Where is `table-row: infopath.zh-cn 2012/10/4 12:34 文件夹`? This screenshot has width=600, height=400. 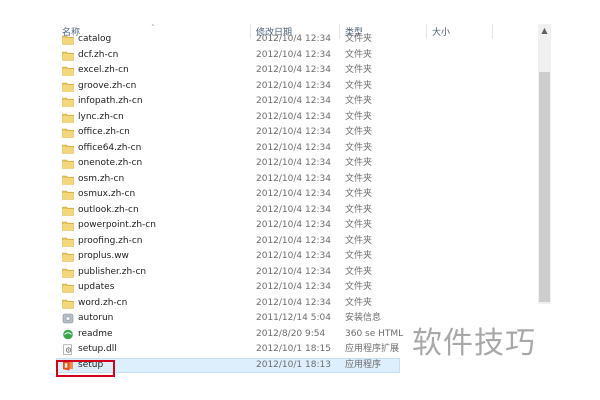
table-row: infopath.zh-cn 2012/10/4 12:34 文件夹 is located at coordinates (269, 102).